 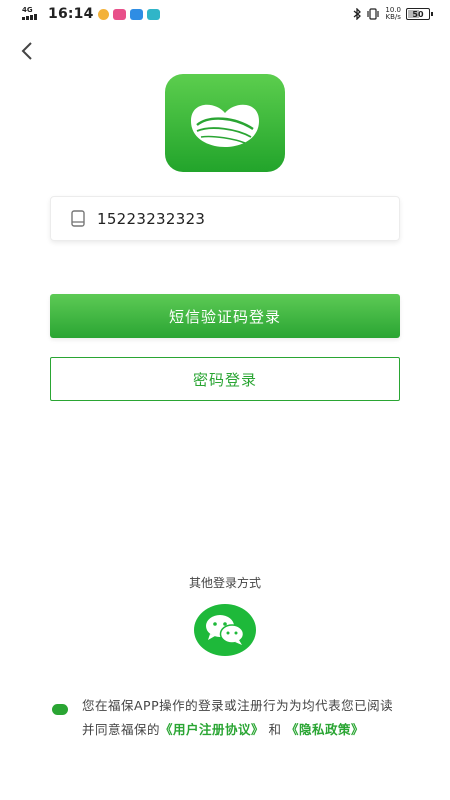 What do you see at coordinates (27, 10) in the screenshot?
I see `network-type: 4G` at bounding box center [27, 10].